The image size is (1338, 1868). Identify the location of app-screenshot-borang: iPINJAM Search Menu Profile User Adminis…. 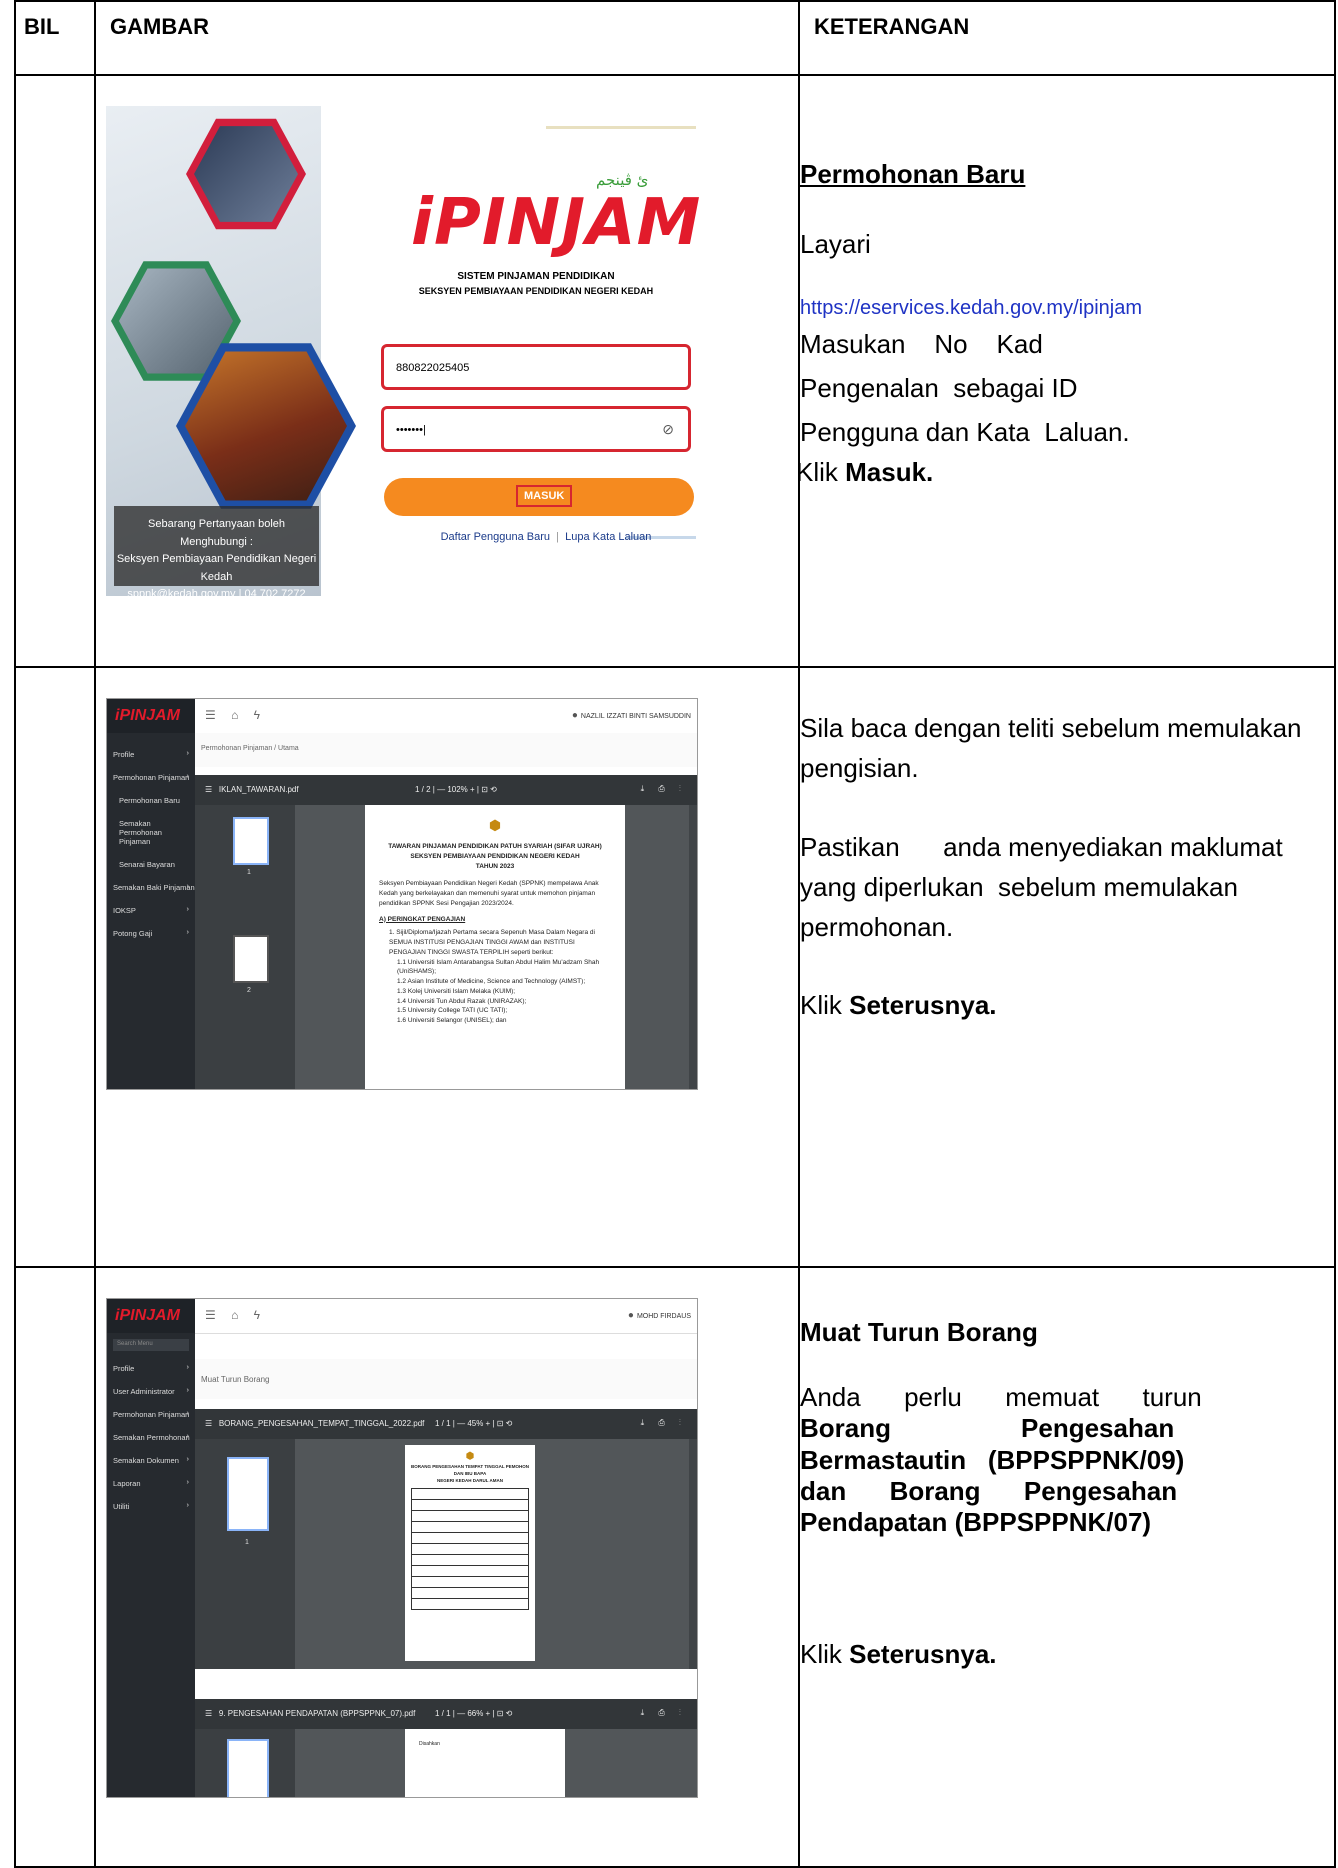
(402, 1548).